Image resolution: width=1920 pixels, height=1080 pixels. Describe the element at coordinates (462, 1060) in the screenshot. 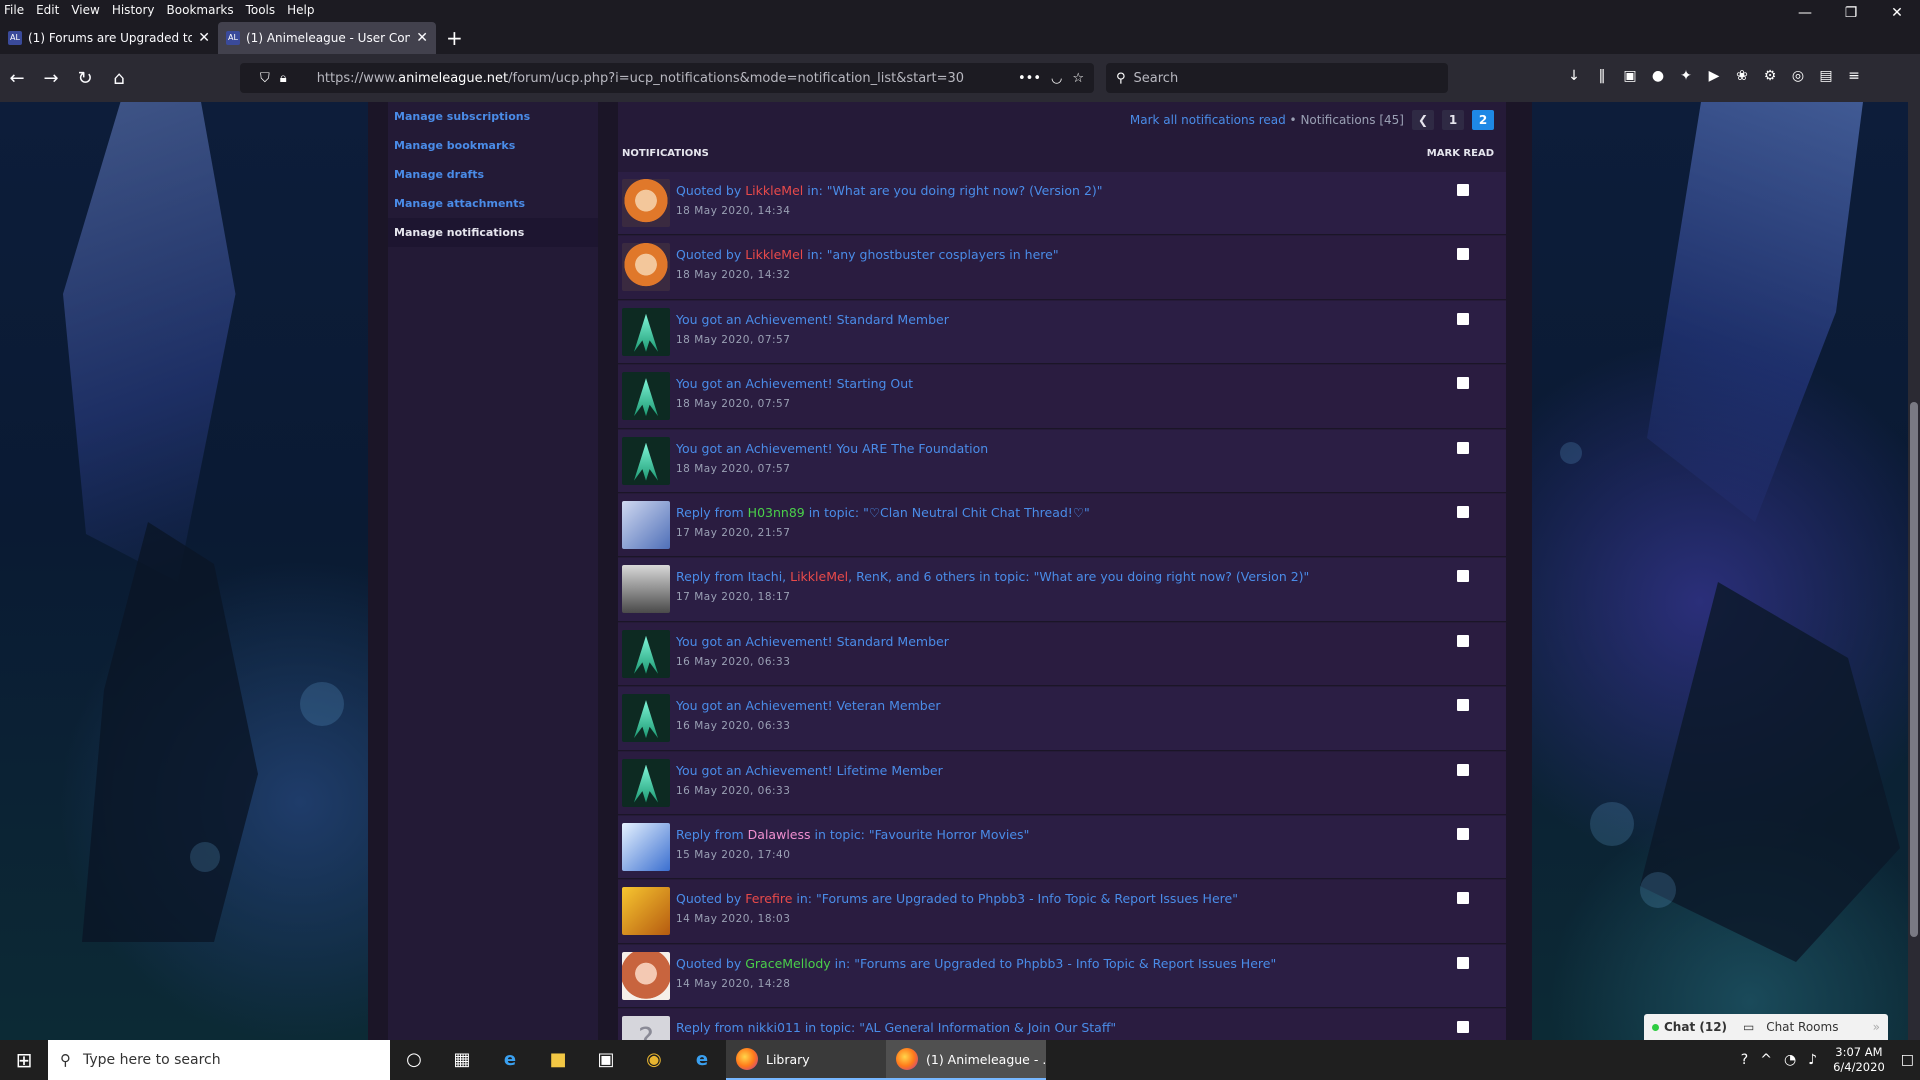

I see `task-view-icon: ▦` at that location.